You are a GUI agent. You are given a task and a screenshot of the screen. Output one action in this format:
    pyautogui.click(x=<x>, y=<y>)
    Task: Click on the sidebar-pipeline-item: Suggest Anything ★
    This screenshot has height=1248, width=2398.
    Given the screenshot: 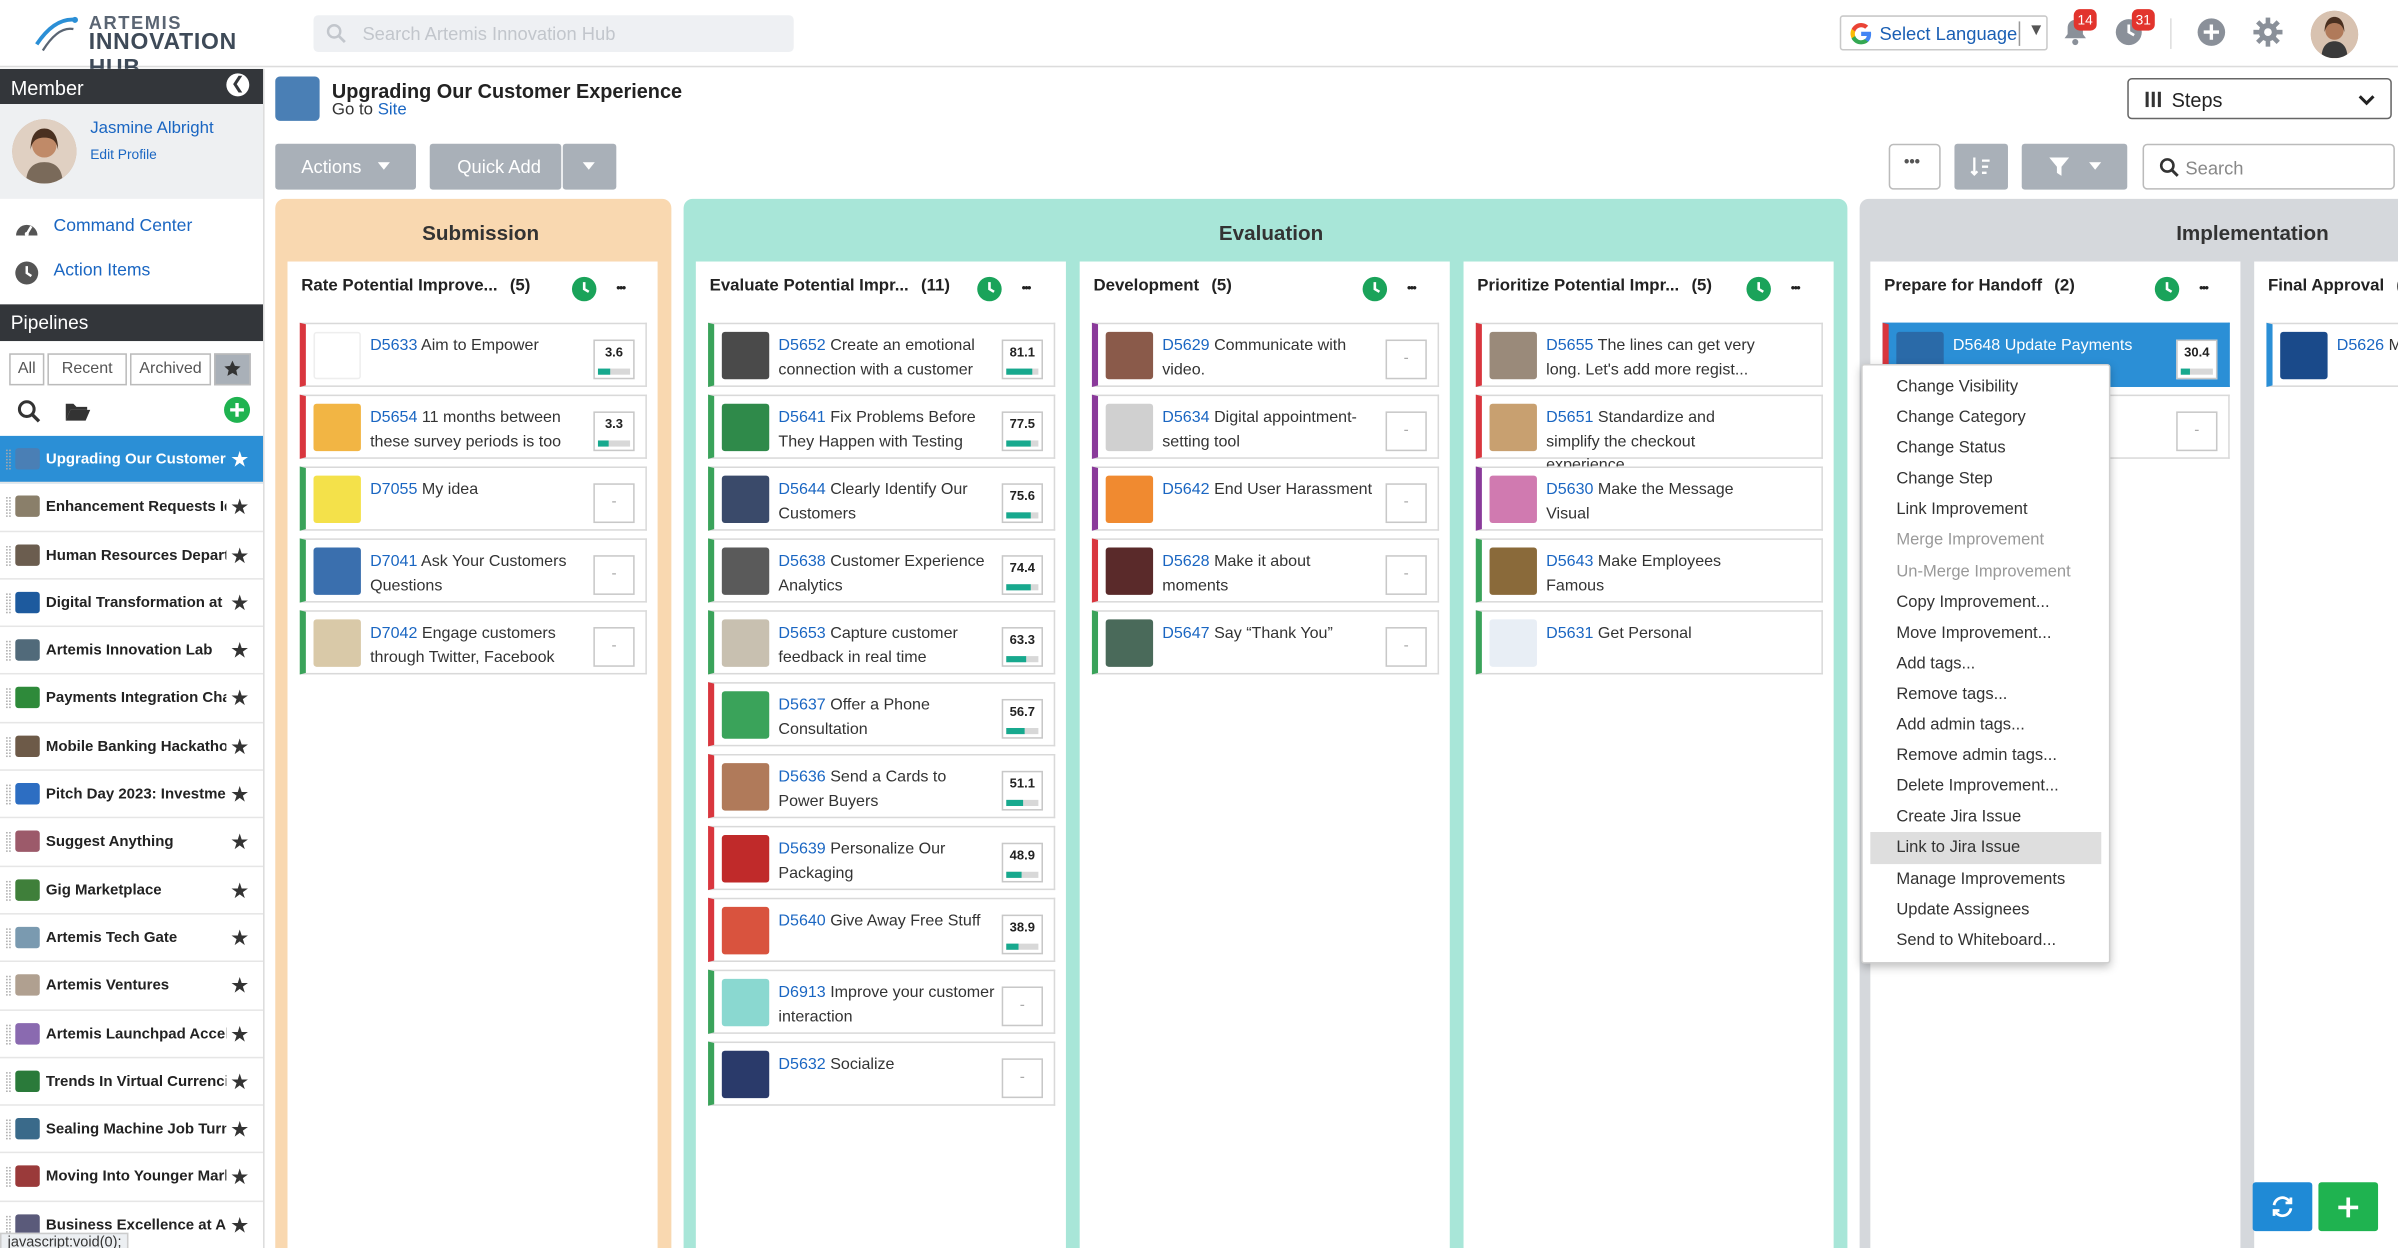 What is the action you would take?
    pyautogui.click(x=132, y=843)
    